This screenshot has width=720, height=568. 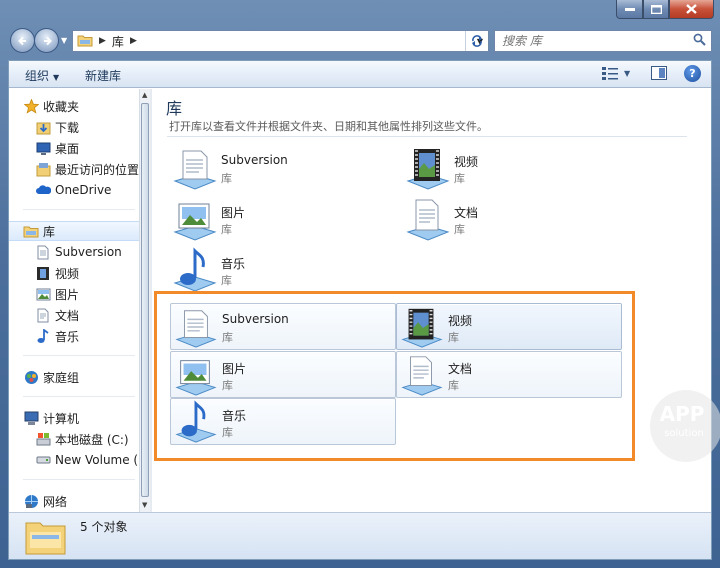 What do you see at coordinates (74, 294) in the screenshot?
I see `nav-library-pictures: 图片` at bounding box center [74, 294].